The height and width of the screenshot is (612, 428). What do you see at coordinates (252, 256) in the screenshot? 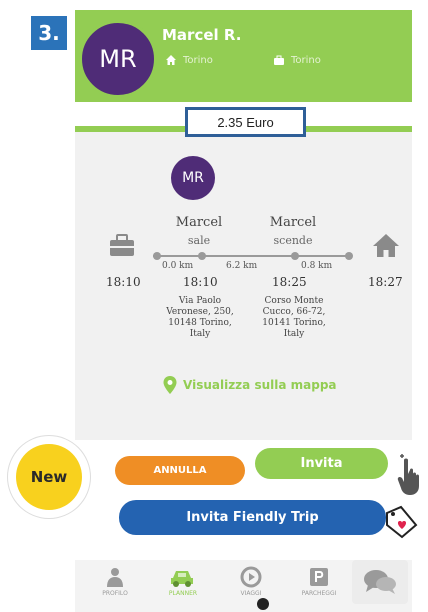
I see `route-line` at bounding box center [252, 256].